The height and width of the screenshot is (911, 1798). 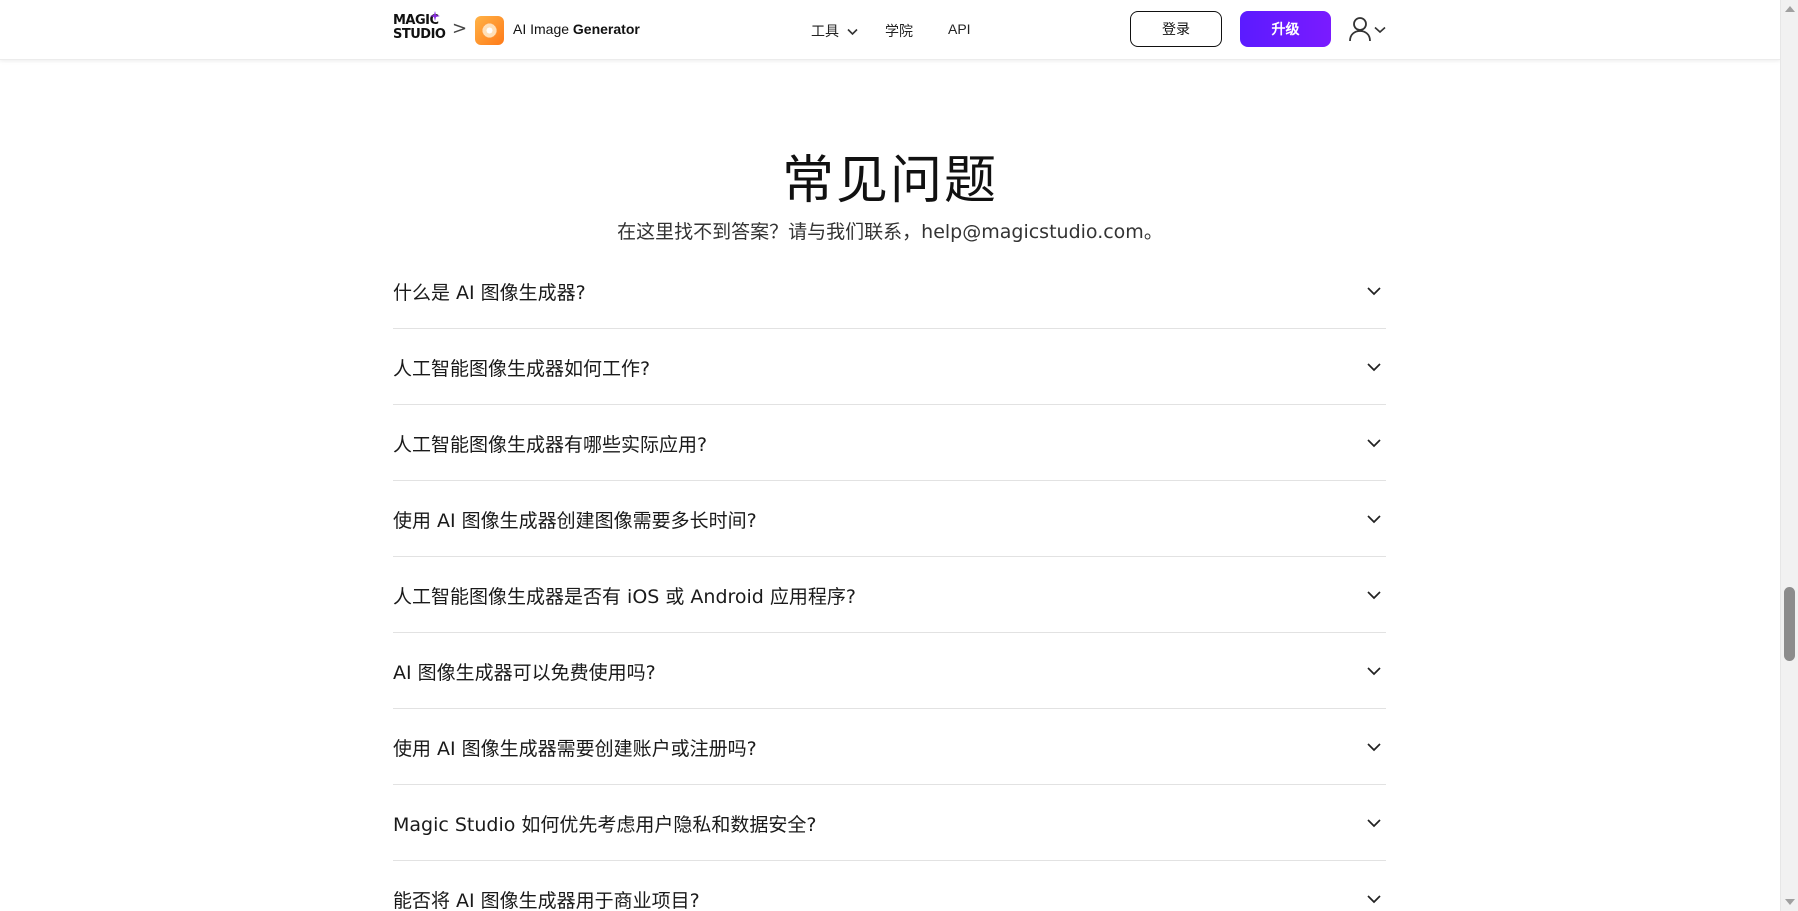 What do you see at coordinates (606, 29) in the screenshot?
I see `tool-name-bold: Generator` at bounding box center [606, 29].